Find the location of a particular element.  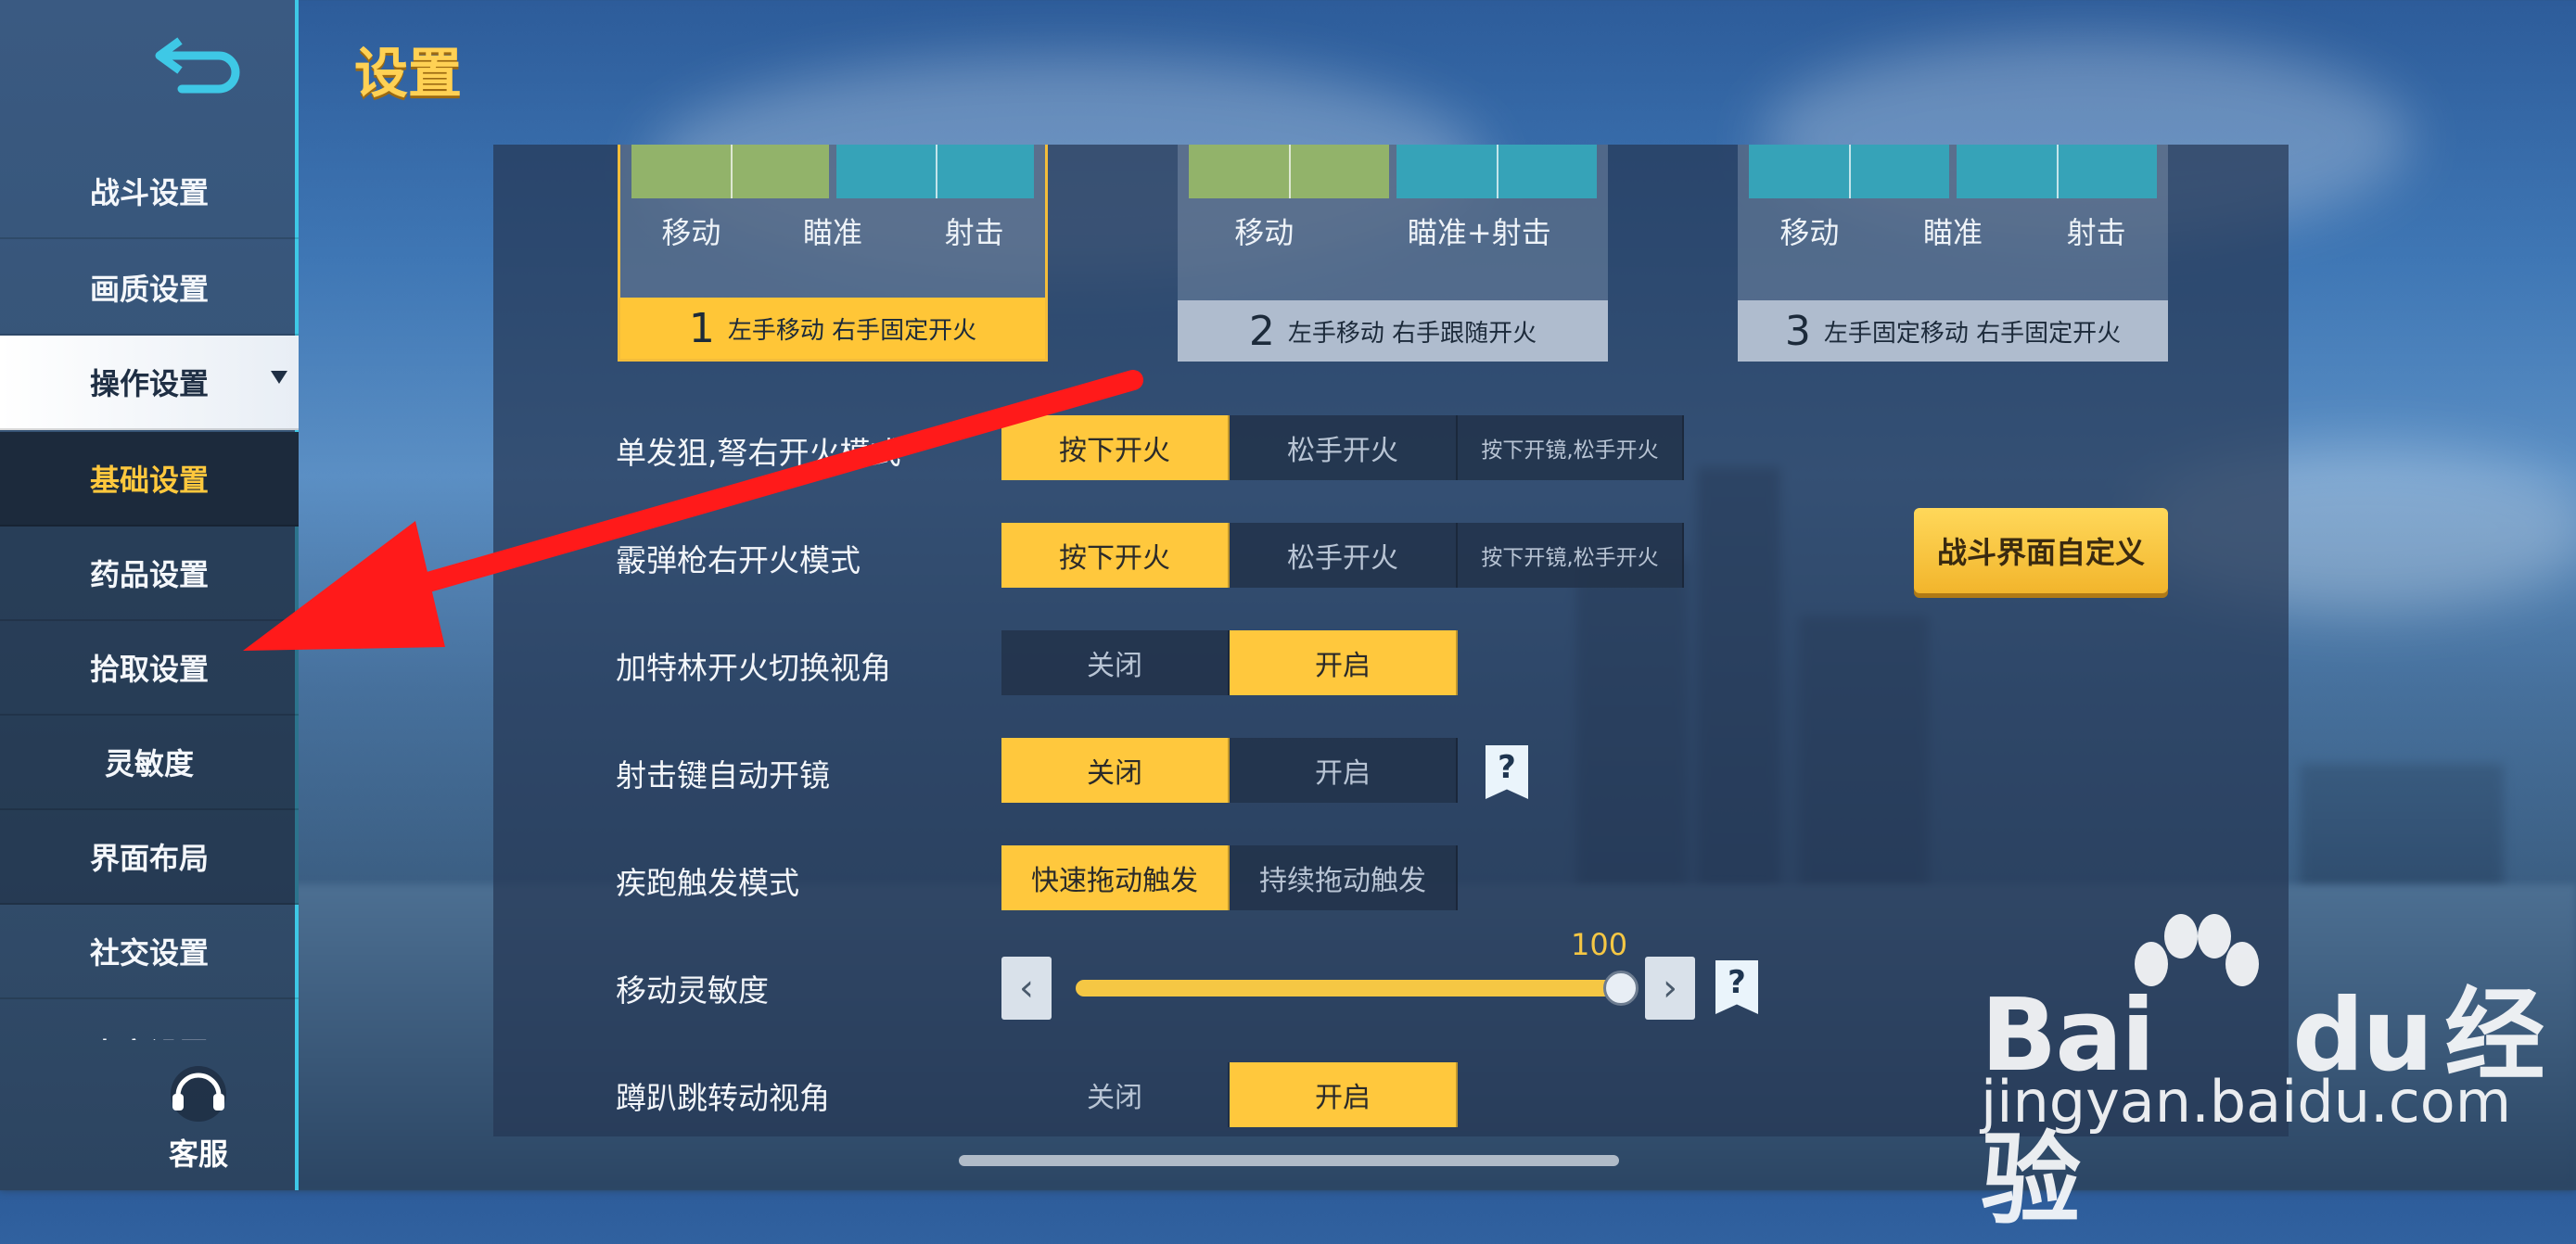

sidebar-item-social: 社交设置 is located at coordinates (150, 952).